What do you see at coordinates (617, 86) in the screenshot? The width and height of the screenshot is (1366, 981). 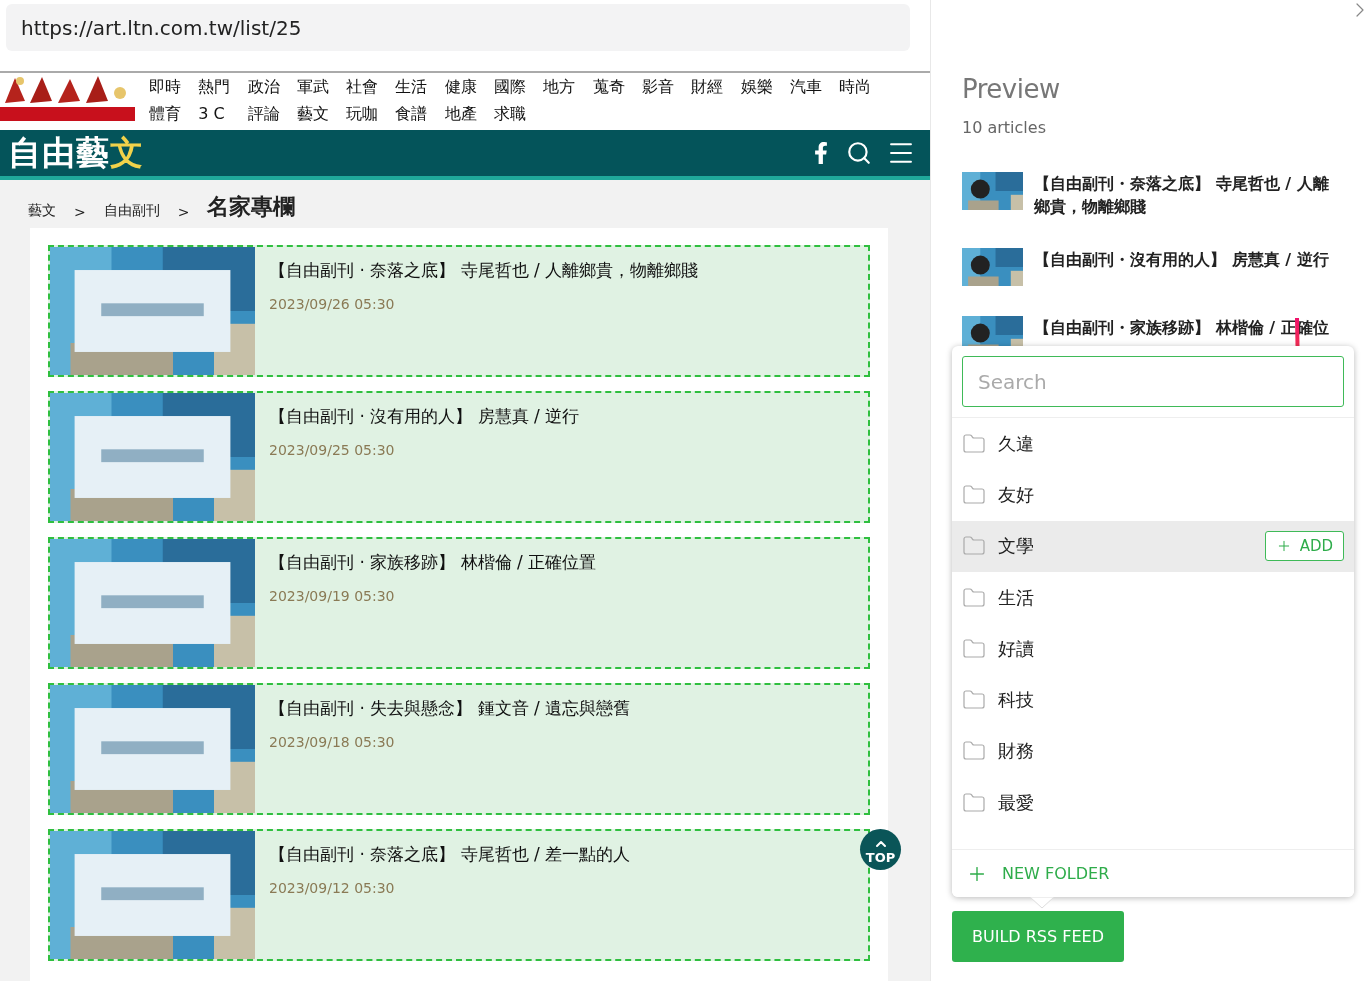 I see `nav-link: 蒐奇` at bounding box center [617, 86].